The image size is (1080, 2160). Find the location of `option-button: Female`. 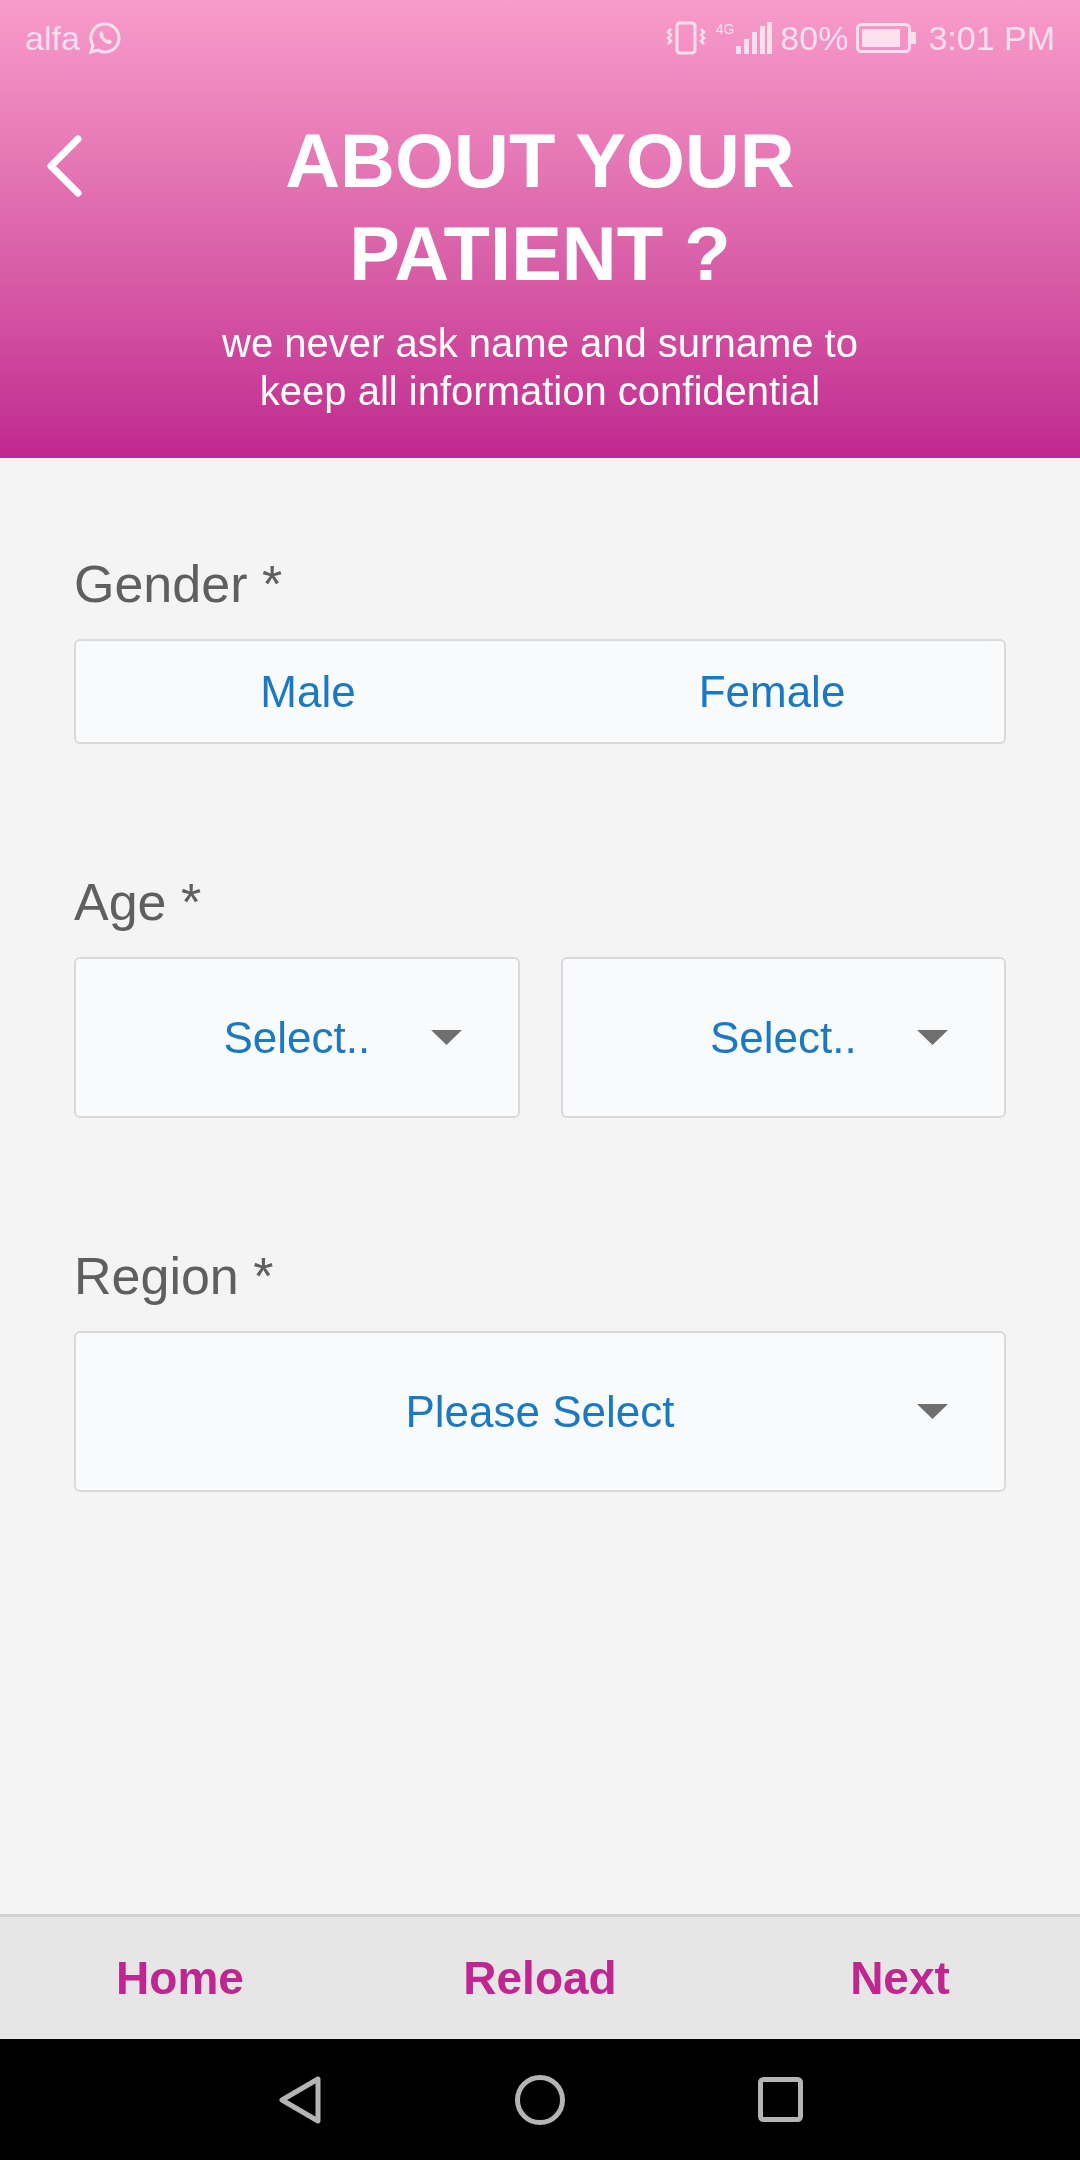

option-button: Female is located at coordinates (772, 691).